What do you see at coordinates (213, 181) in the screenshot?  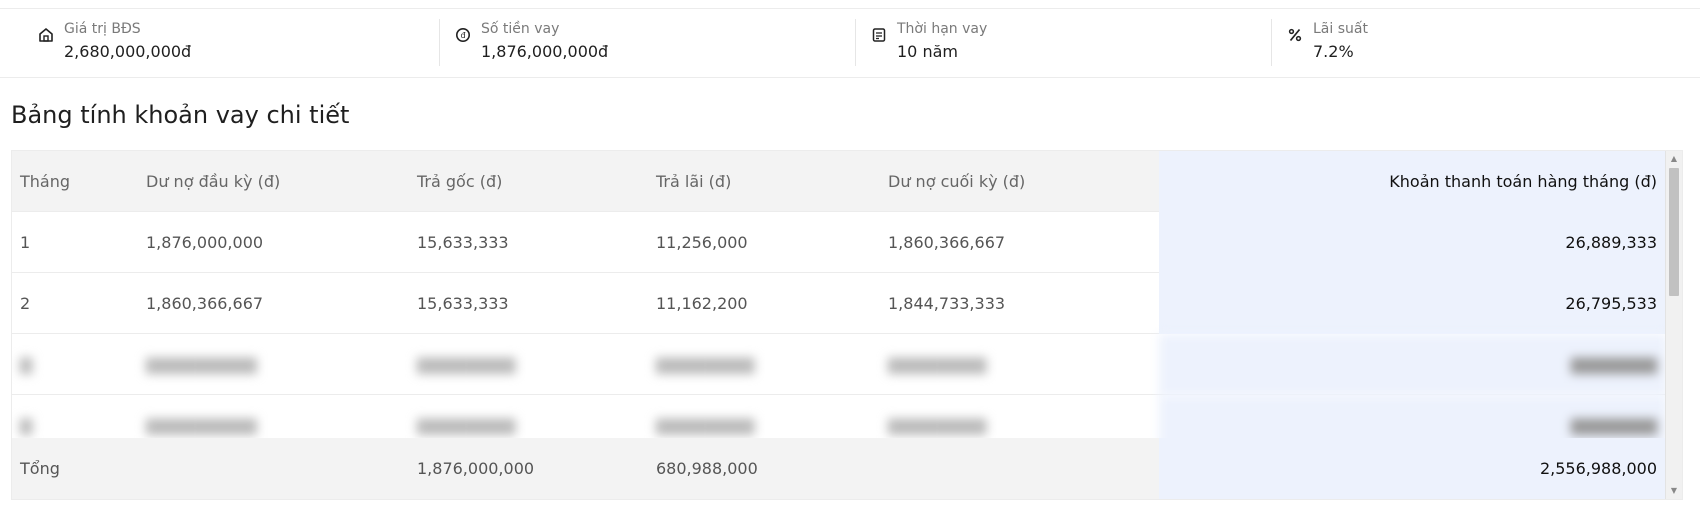 I see `column-header-opening-balance: Dư nợ đầu kỳ (đ)` at bounding box center [213, 181].